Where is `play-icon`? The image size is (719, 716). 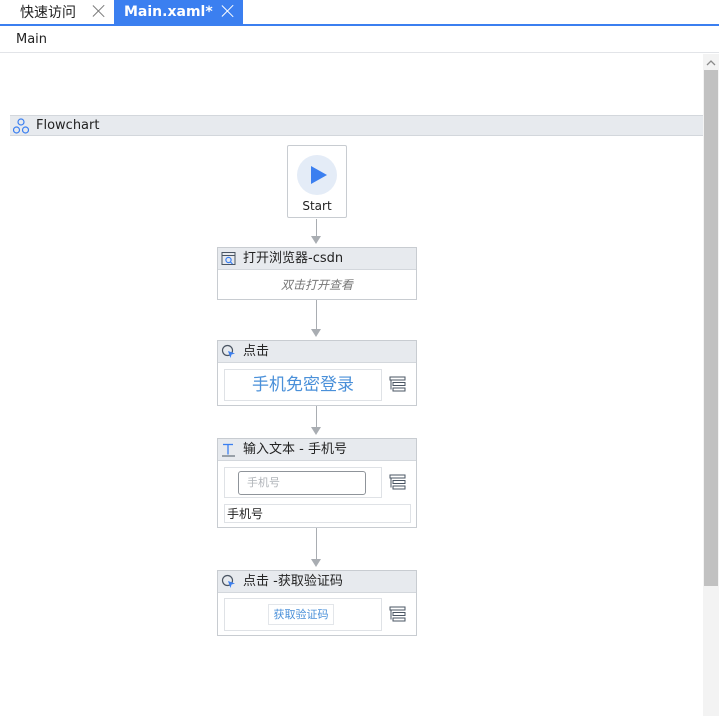 play-icon is located at coordinates (319, 175).